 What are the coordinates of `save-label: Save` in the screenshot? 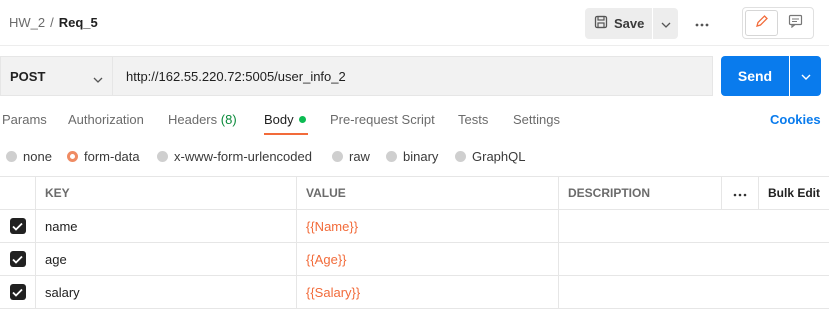 It's located at (629, 23).